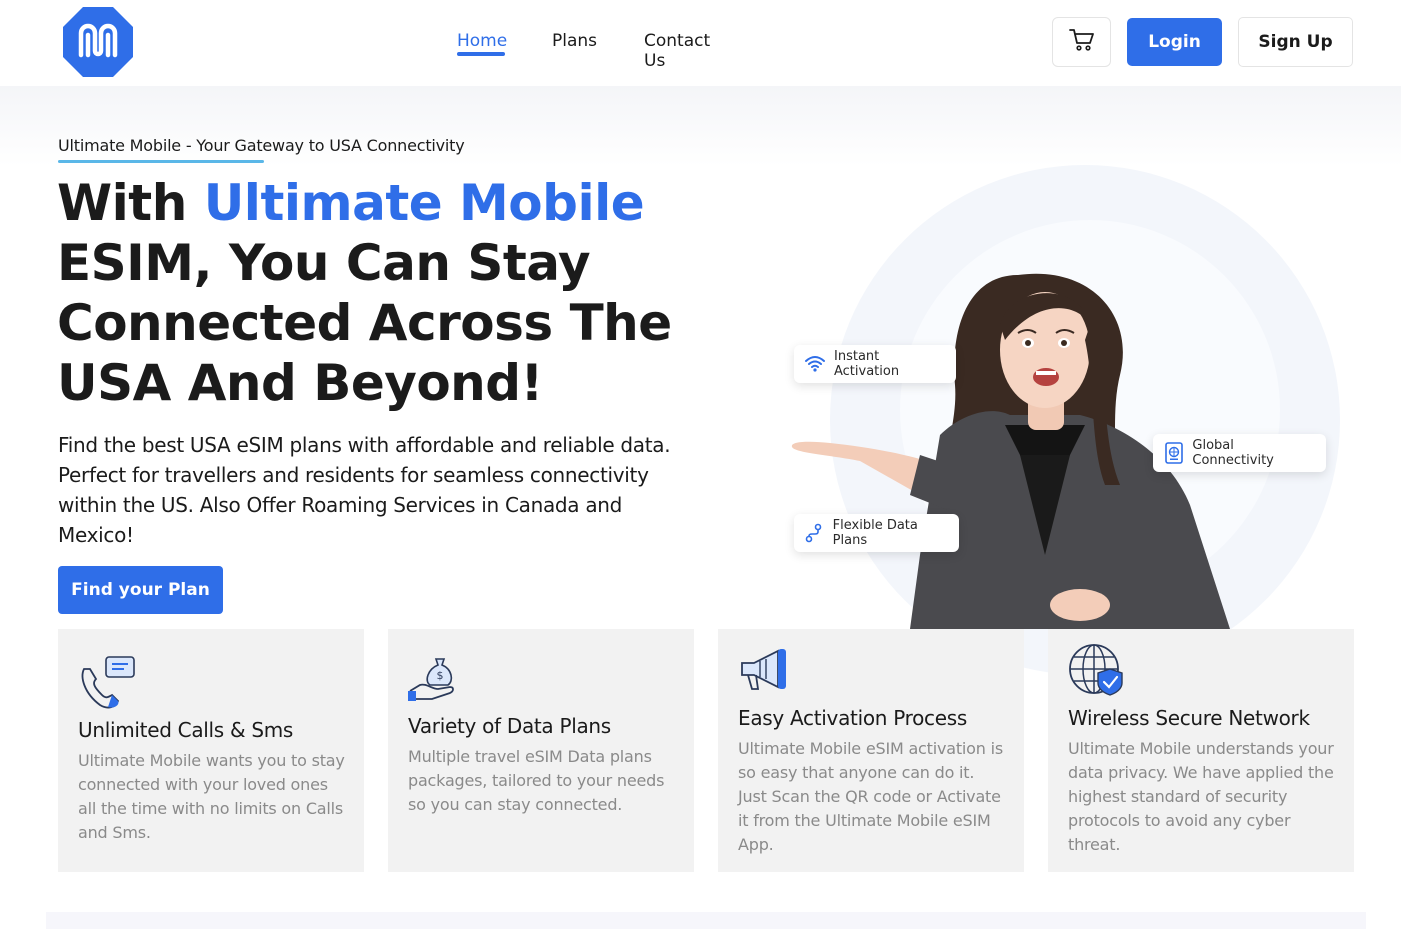 The width and height of the screenshot is (1401, 929). Describe the element at coordinates (764, 672) in the screenshot. I see `megaphone-icon` at that location.